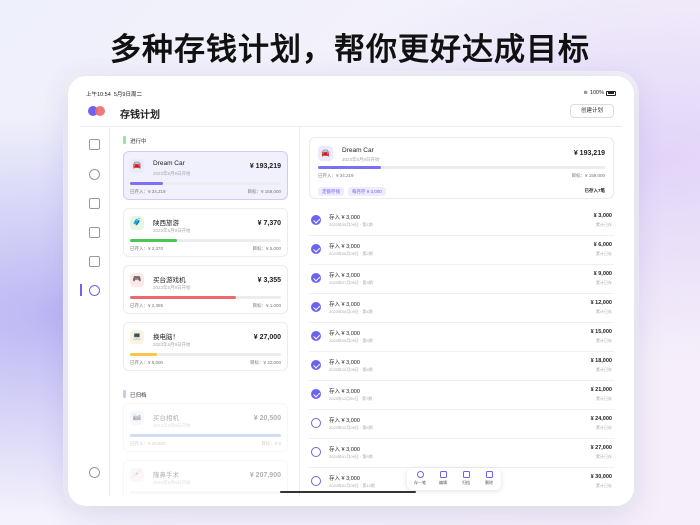  I want to click on deposit-total: ¥ 6,000, so click(602, 245).